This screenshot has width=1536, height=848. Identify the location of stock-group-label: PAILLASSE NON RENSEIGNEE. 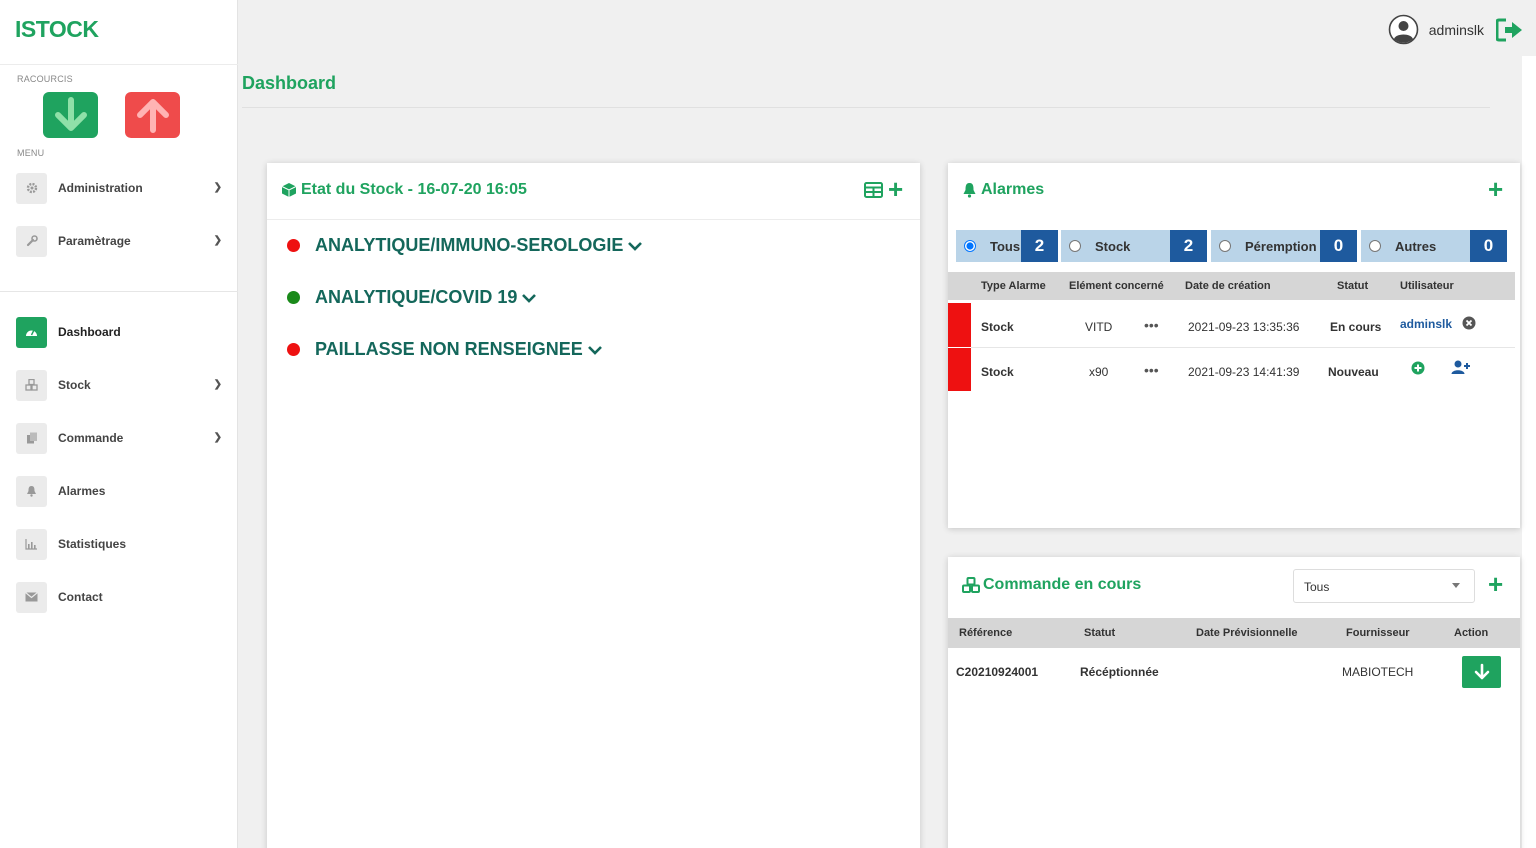
(449, 349).